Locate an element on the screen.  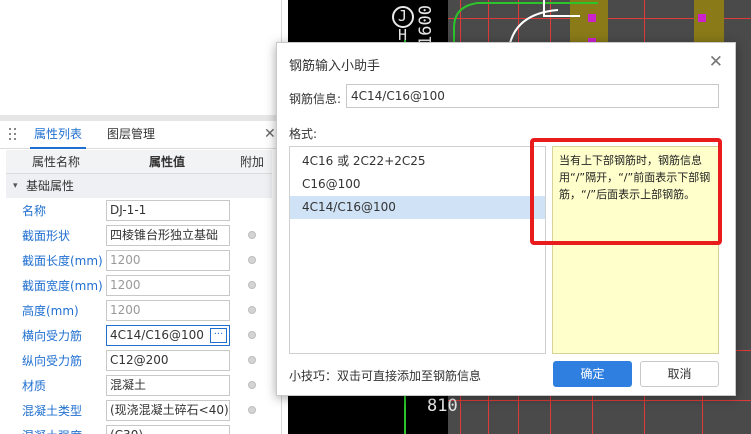
header-value: 属性值 is located at coordinates (167, 162).